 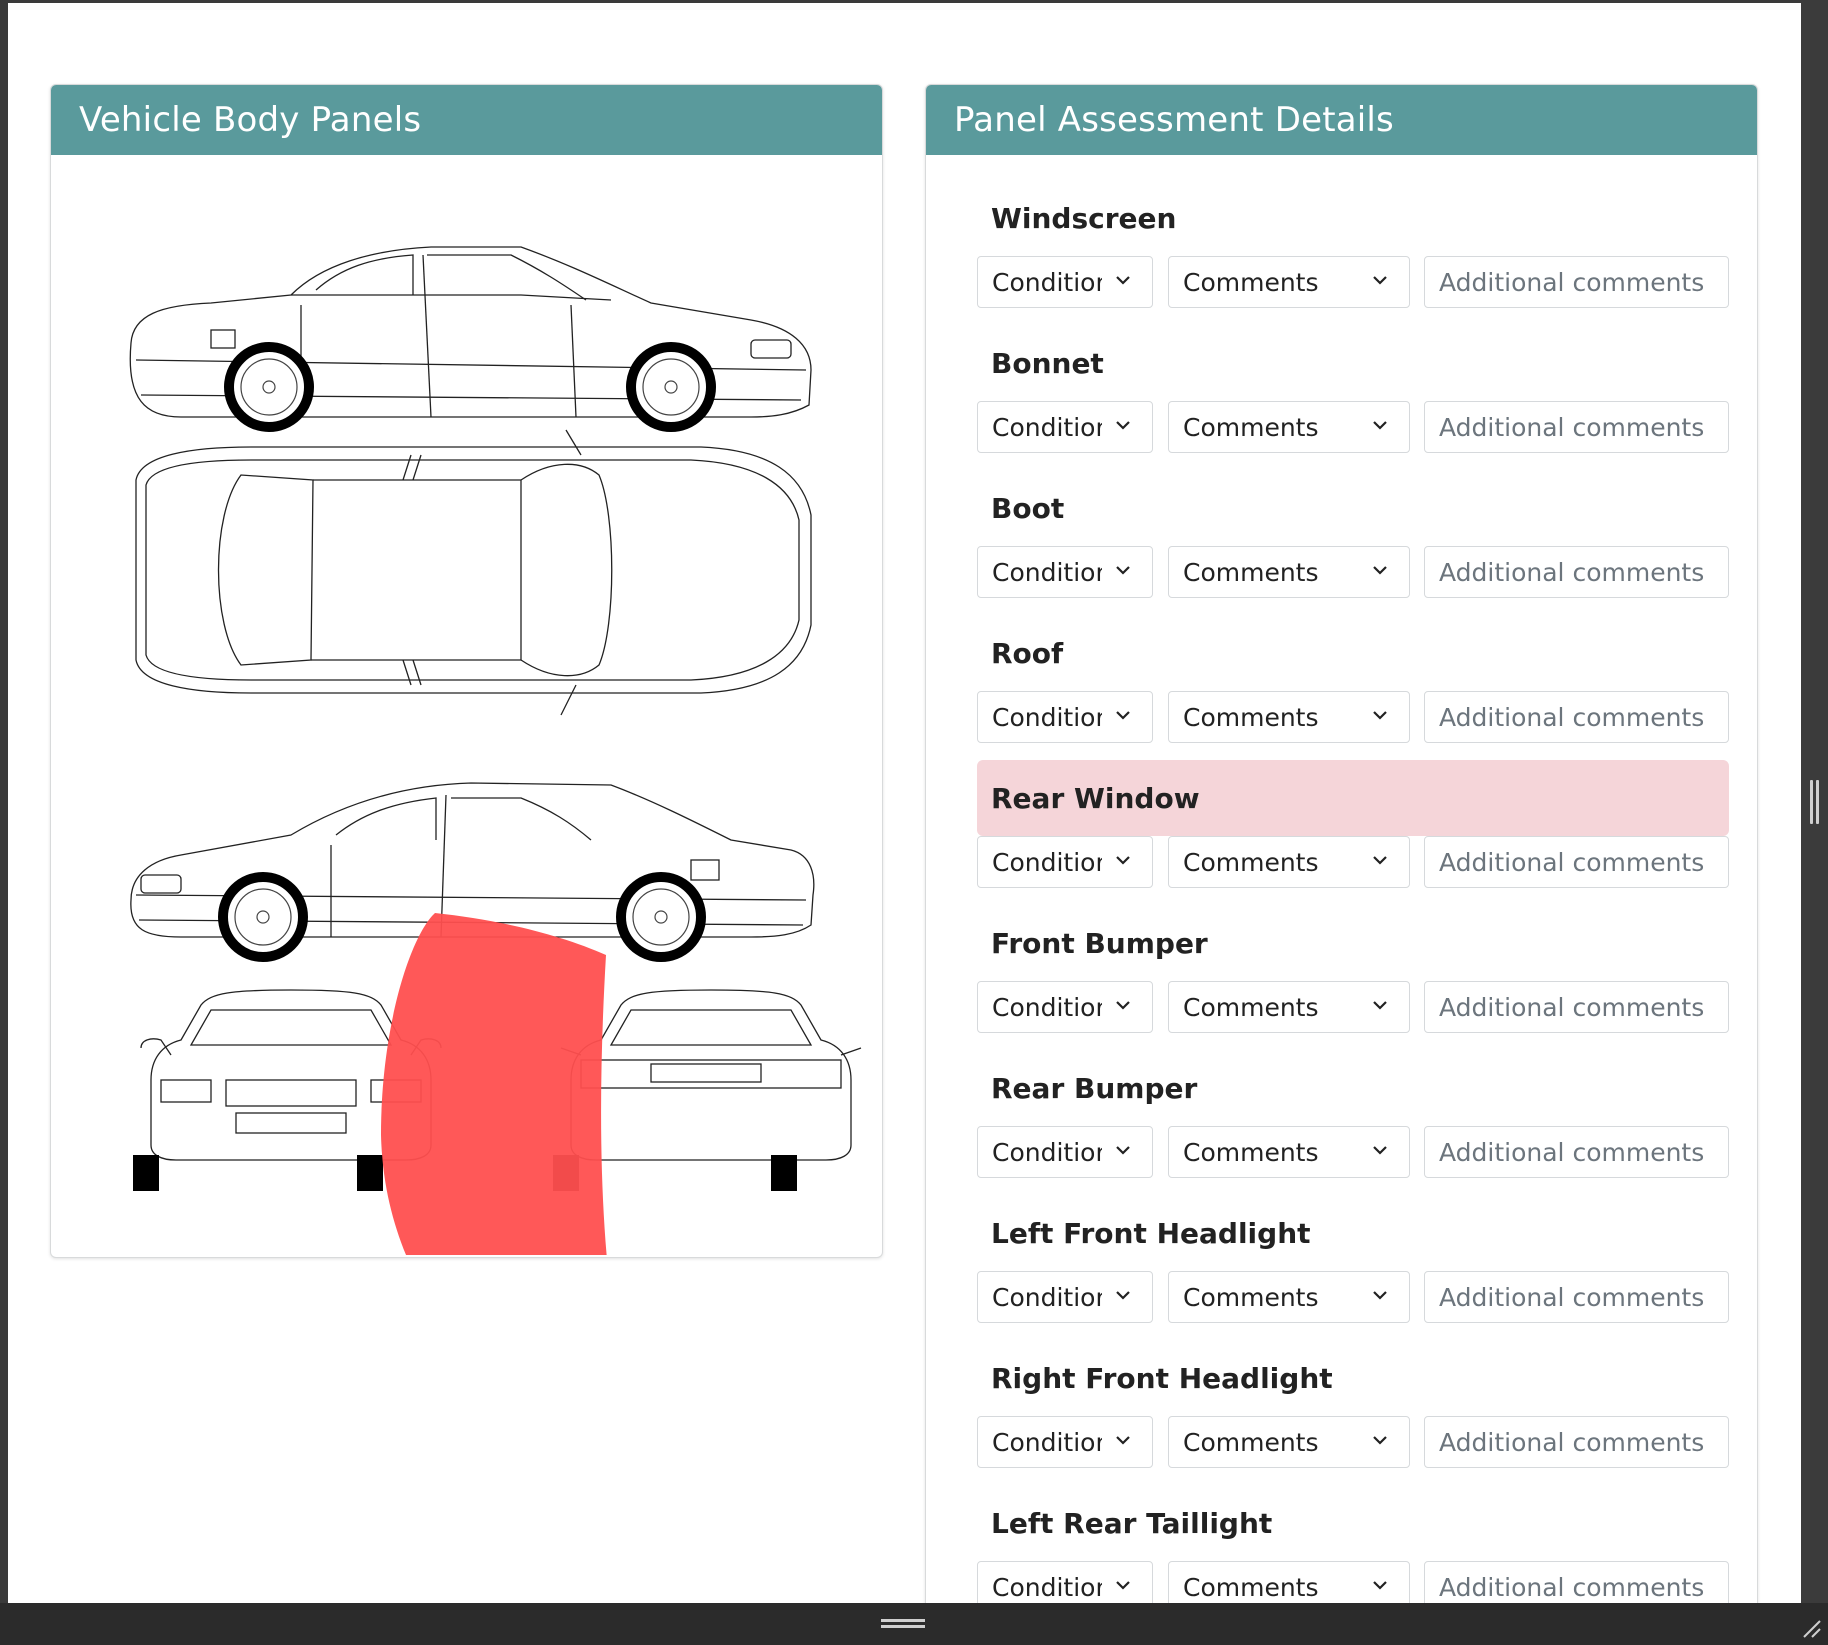 I want to click on panel-assessment-details-title: Panel Assessment Details, so click(x=1341, y=120).